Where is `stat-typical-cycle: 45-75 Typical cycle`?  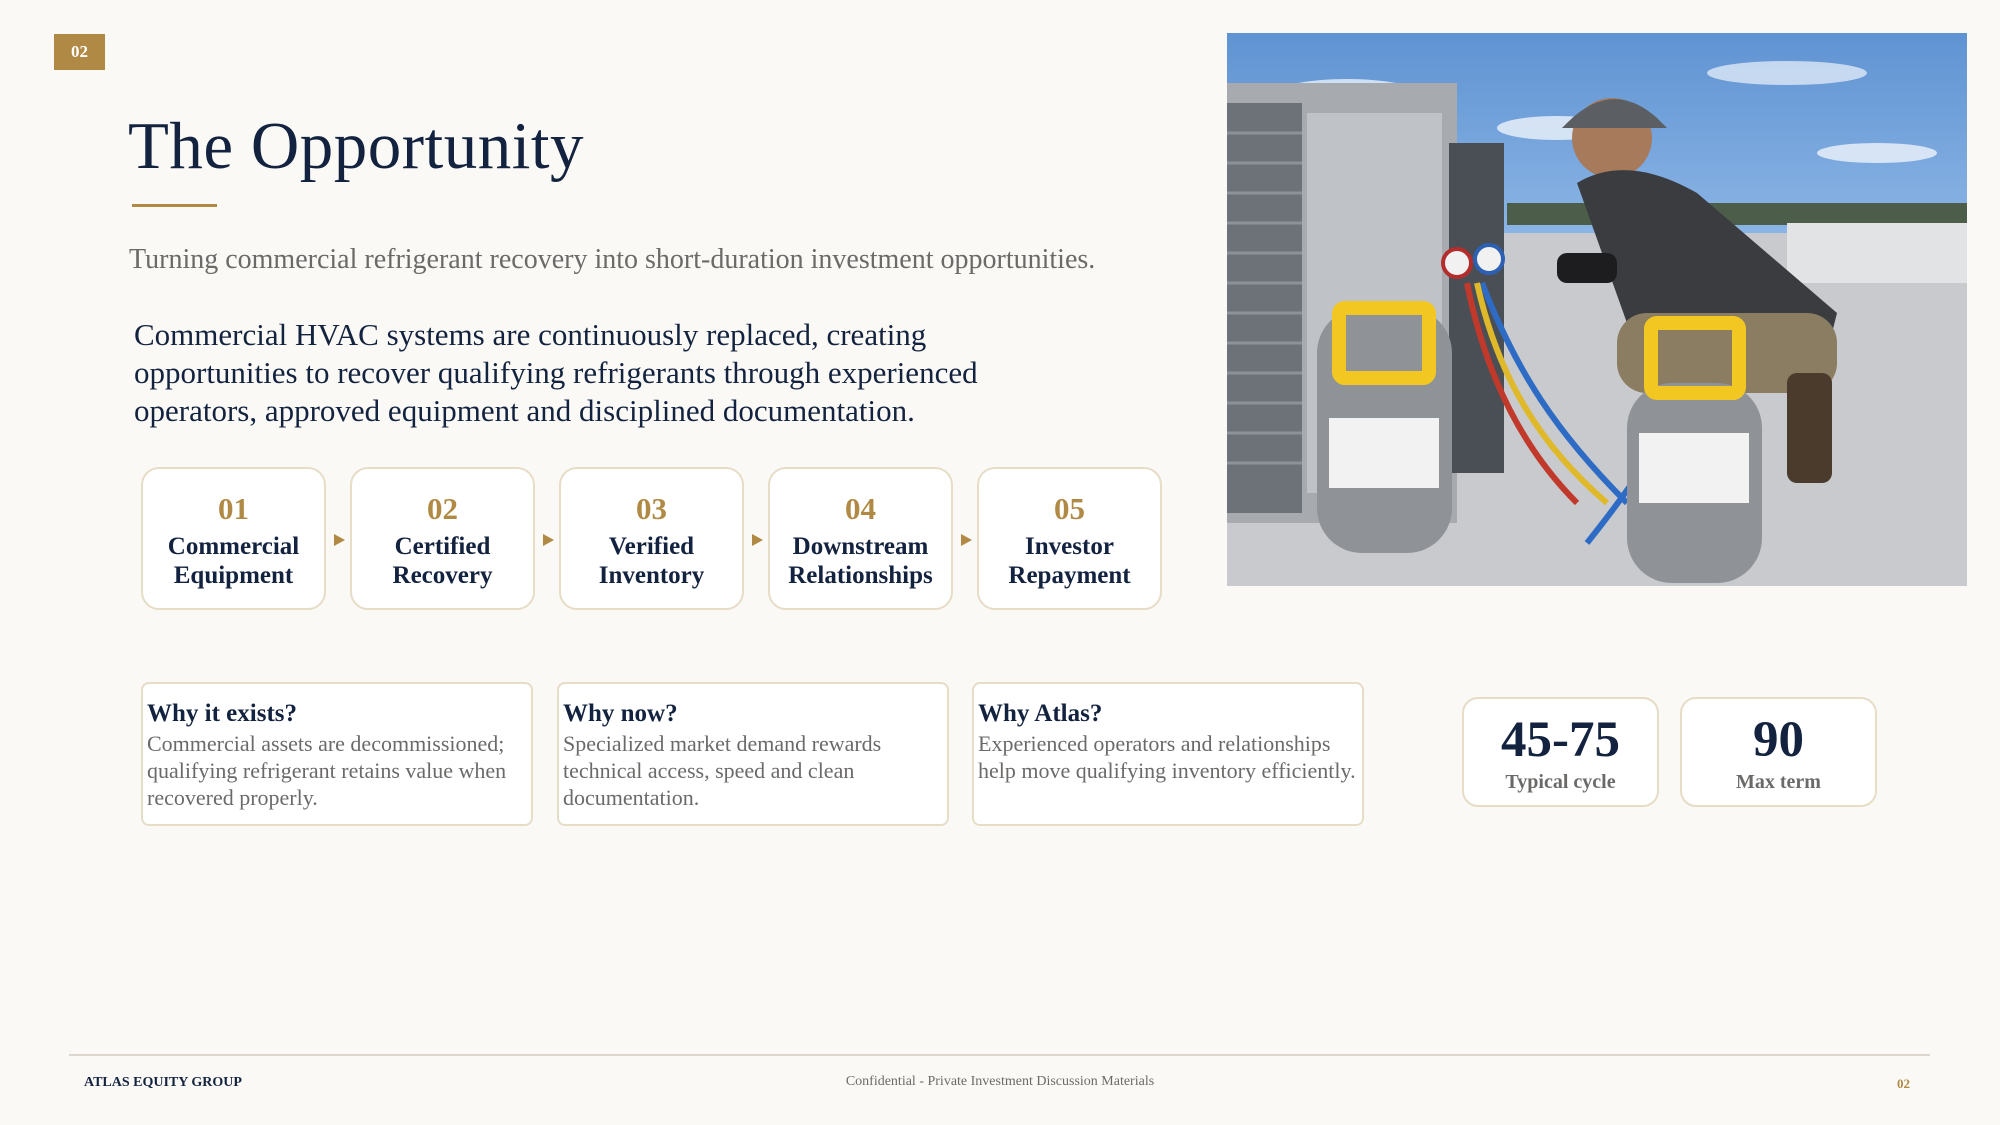
stat-typical-cycle: 45-75 Typical cycle is located at coordinates (1560, 752).